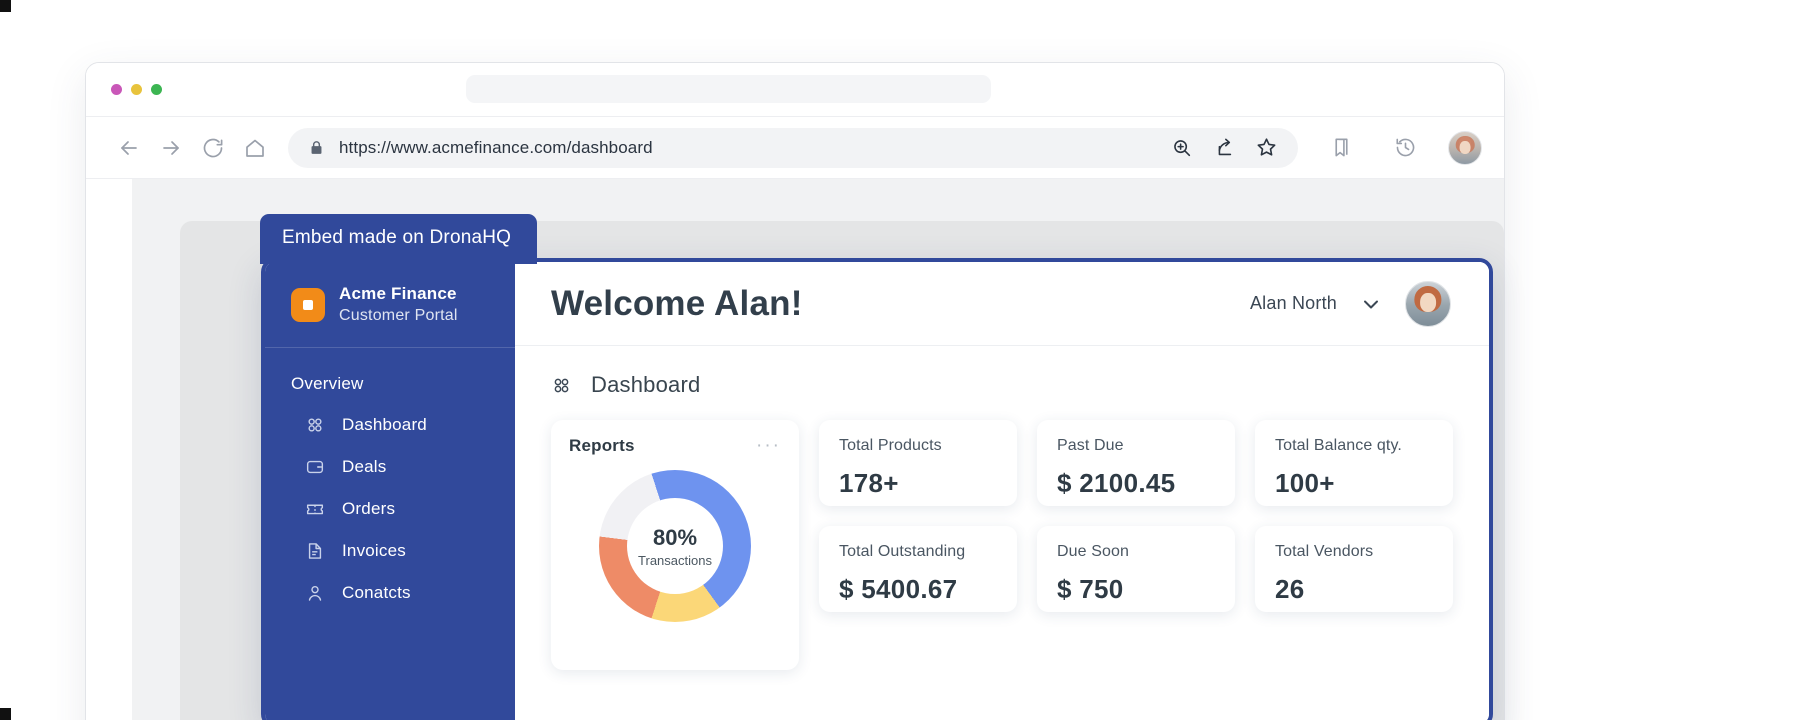 The width and height of the screenshot is (1800, 720). What do you see at coordinates (374, 550) in the screenshot?
I see `sidebar-item-label: Invoices` at bounding box center [374, 550].